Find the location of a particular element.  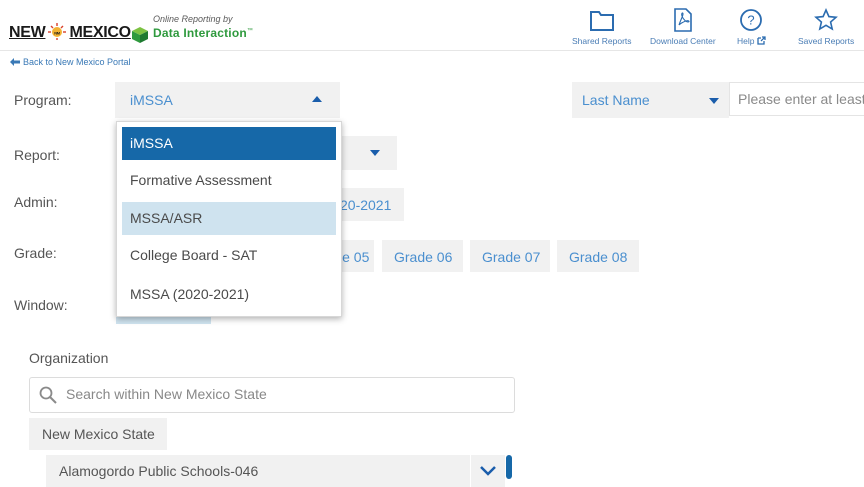

program-option-college-board-sat: College Board - SAT is located at coordinates (229, 255).